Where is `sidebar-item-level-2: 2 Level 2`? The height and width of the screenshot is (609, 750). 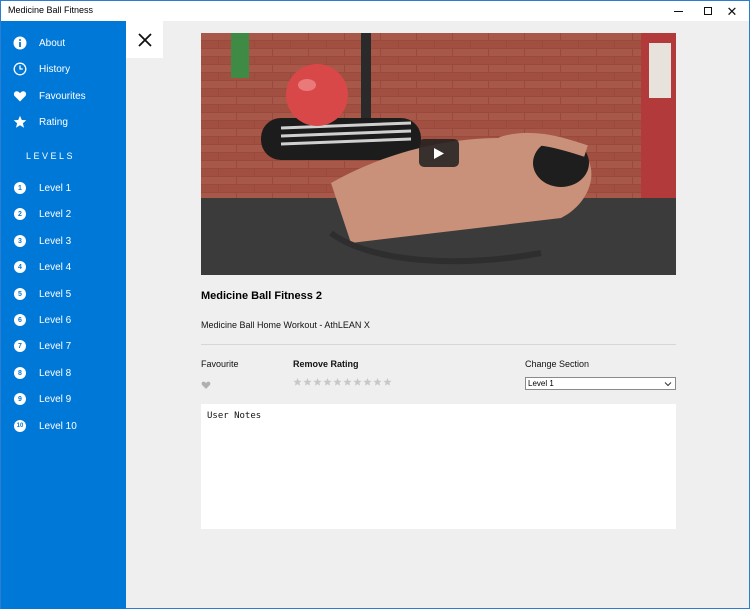 sidebar-item-level-2: 2 Level 2 is located at coordinates (63, 214).